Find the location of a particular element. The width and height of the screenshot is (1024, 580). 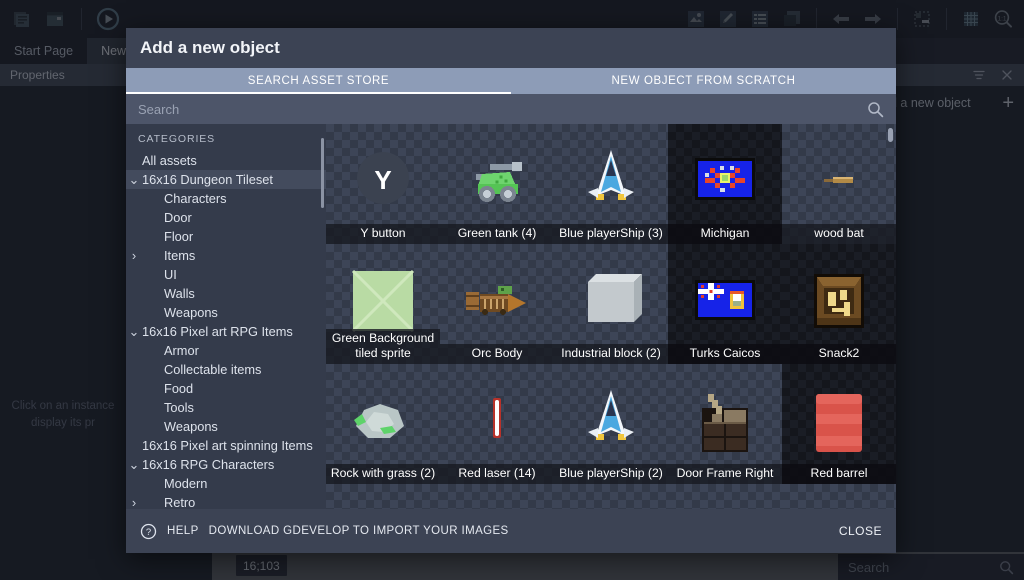

asset-label: Orc Body is located at coordinates (497, 354).